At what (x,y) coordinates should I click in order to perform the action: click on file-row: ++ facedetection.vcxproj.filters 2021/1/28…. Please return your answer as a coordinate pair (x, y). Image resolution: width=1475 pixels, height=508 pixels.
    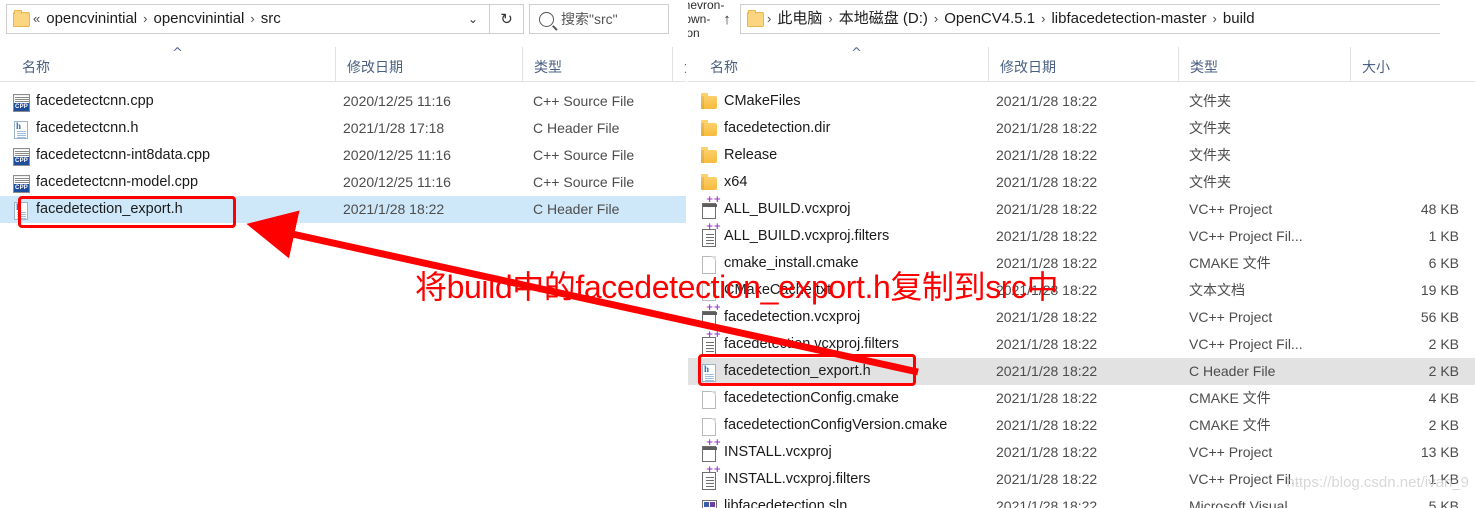
    Looking at the image, I should click on (1081, 344).